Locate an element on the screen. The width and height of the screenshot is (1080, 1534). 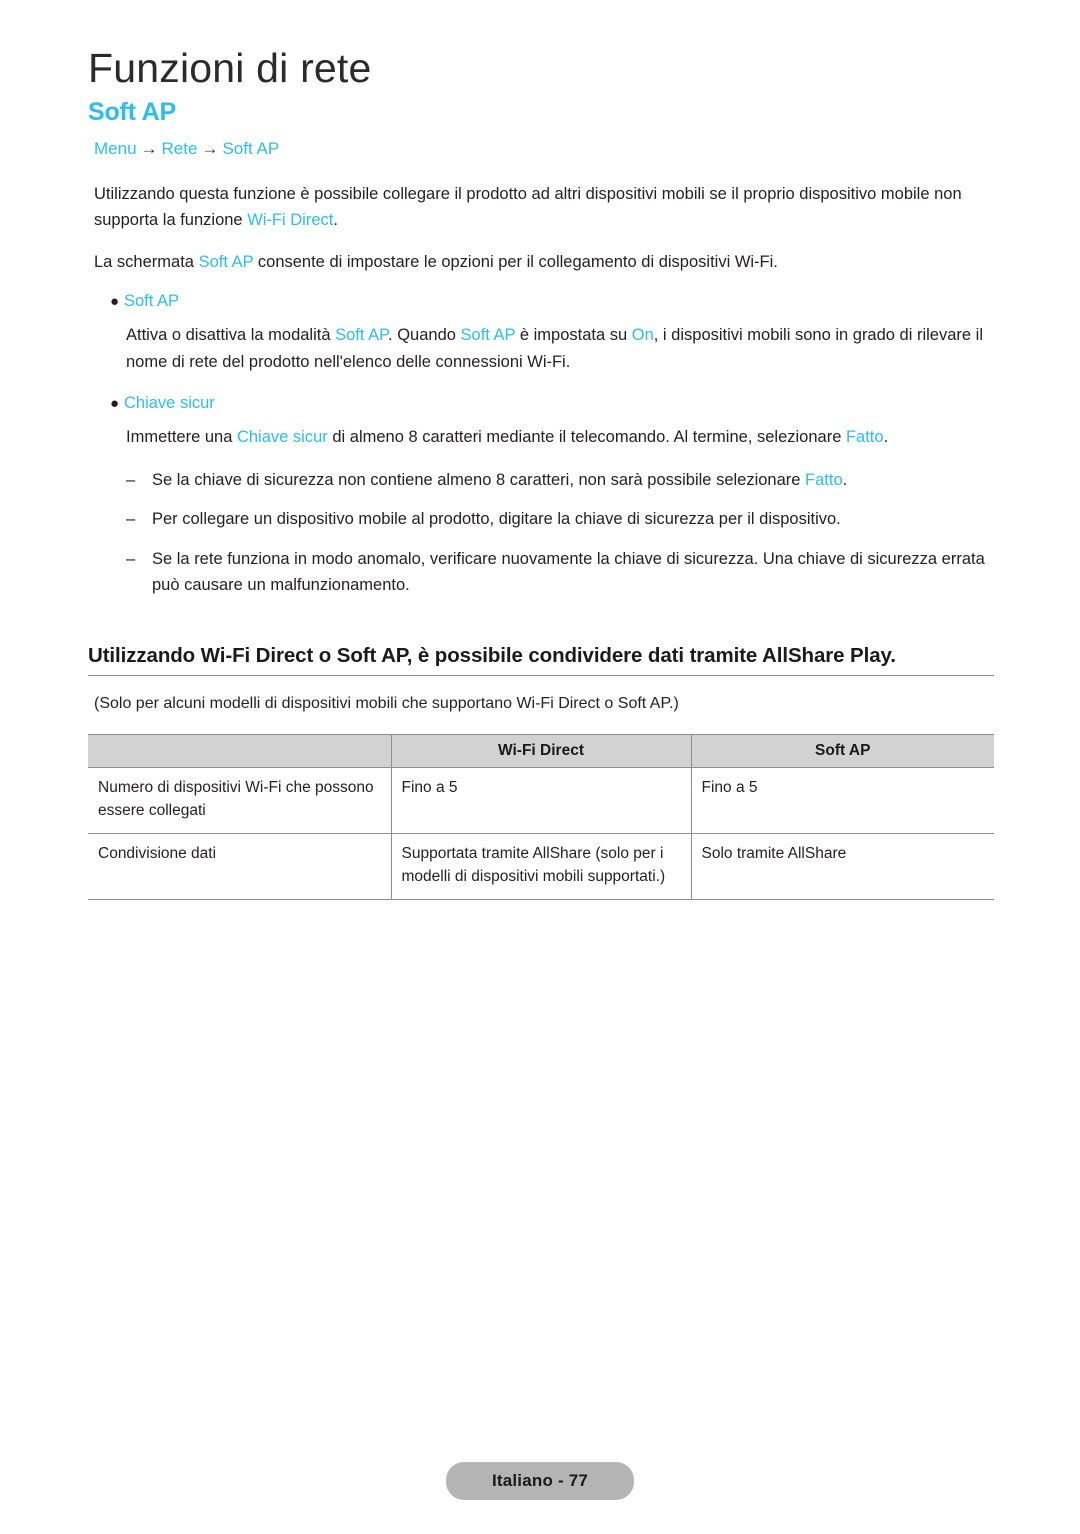
table-header-row: Wi-Fi Direct Soft AP is located at coordinates (541, 751).